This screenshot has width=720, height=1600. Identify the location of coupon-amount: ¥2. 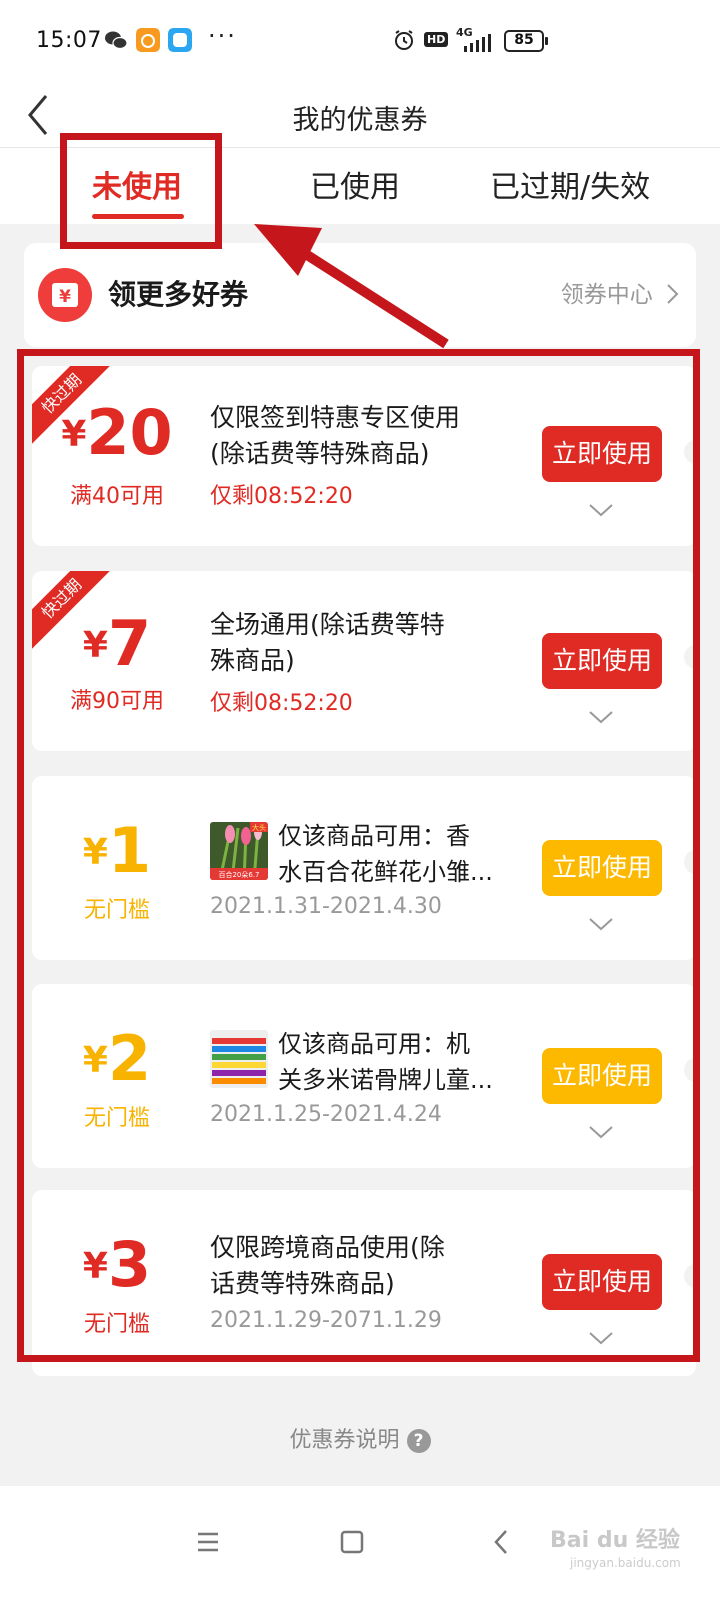
(117, 1058).